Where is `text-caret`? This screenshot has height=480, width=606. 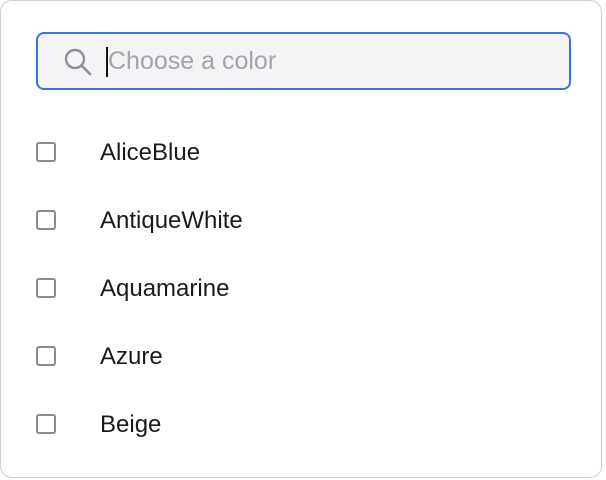
text-caret is located at coordinates (107, 62).